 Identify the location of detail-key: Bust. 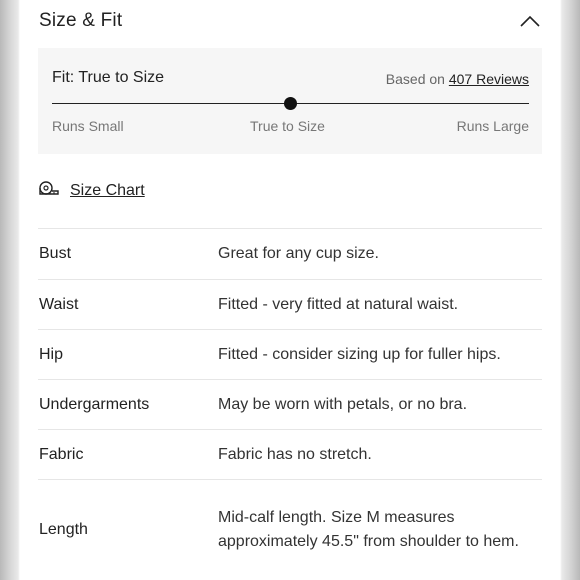
(55, 253).